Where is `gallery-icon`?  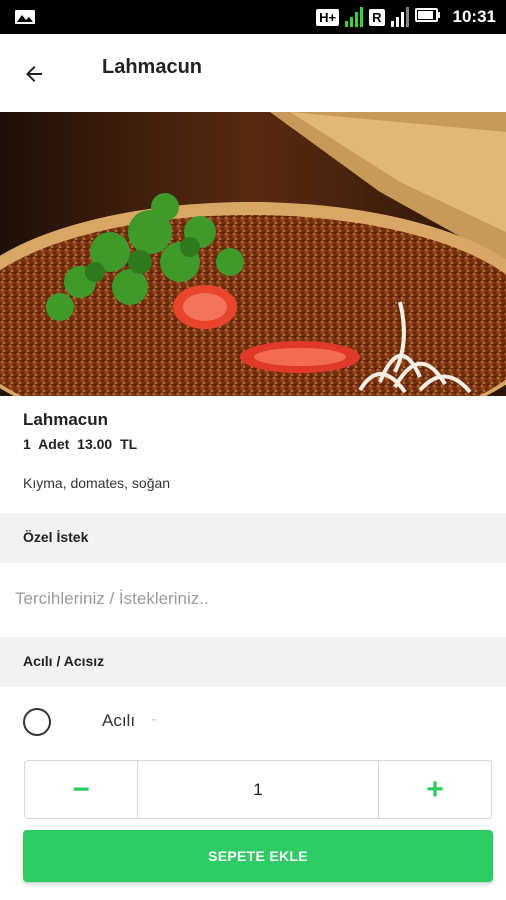 gallery-icon is located at coordinates (25, 17).